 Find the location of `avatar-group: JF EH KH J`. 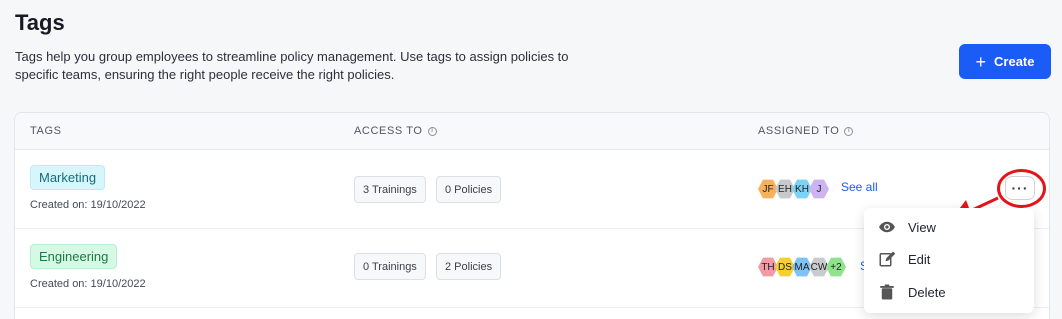

avatar-group: JF EH KH J is located at coordinates (793, 189).